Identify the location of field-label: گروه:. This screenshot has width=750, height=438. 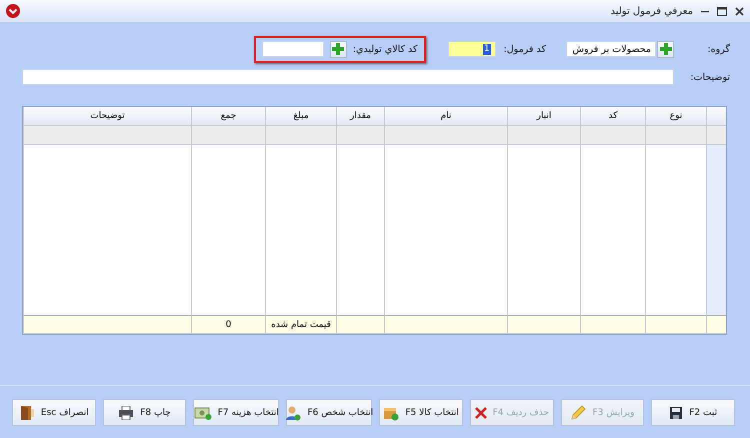
(718, 49).